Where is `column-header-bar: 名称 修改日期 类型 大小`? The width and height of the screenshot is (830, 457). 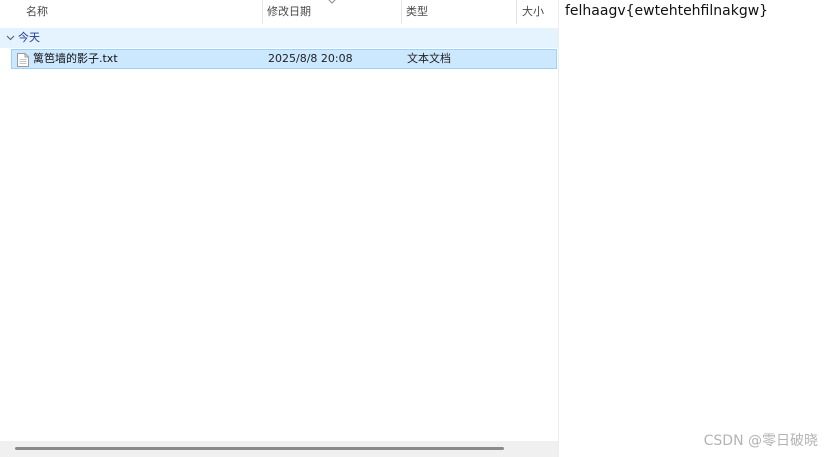
column-header-bar: 名称 修改日期 类型 大小 is located at coordinates (279, 12).